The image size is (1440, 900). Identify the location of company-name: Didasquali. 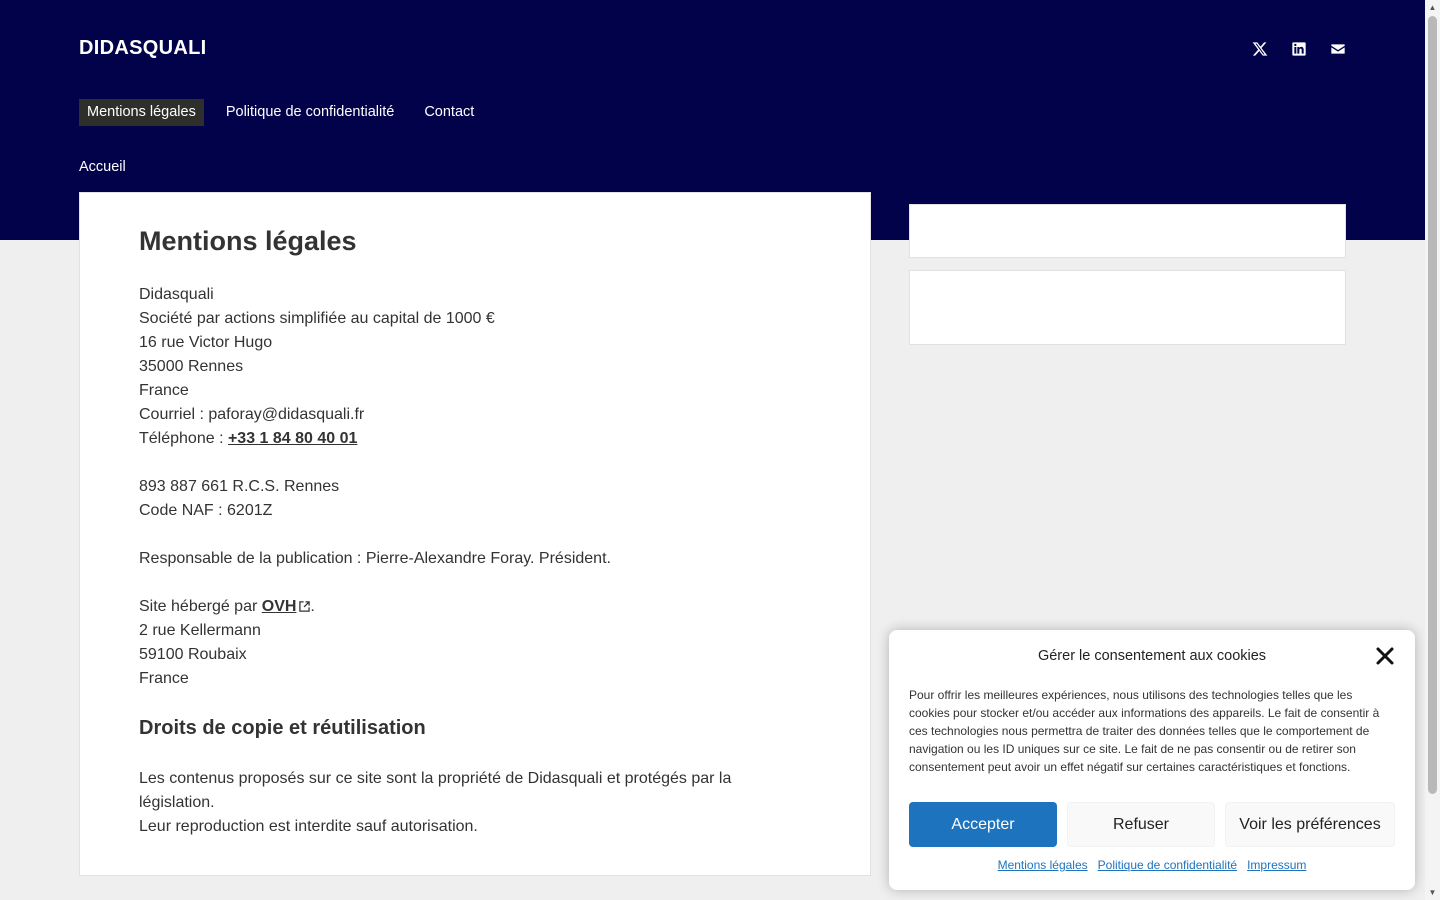
(176, 294).